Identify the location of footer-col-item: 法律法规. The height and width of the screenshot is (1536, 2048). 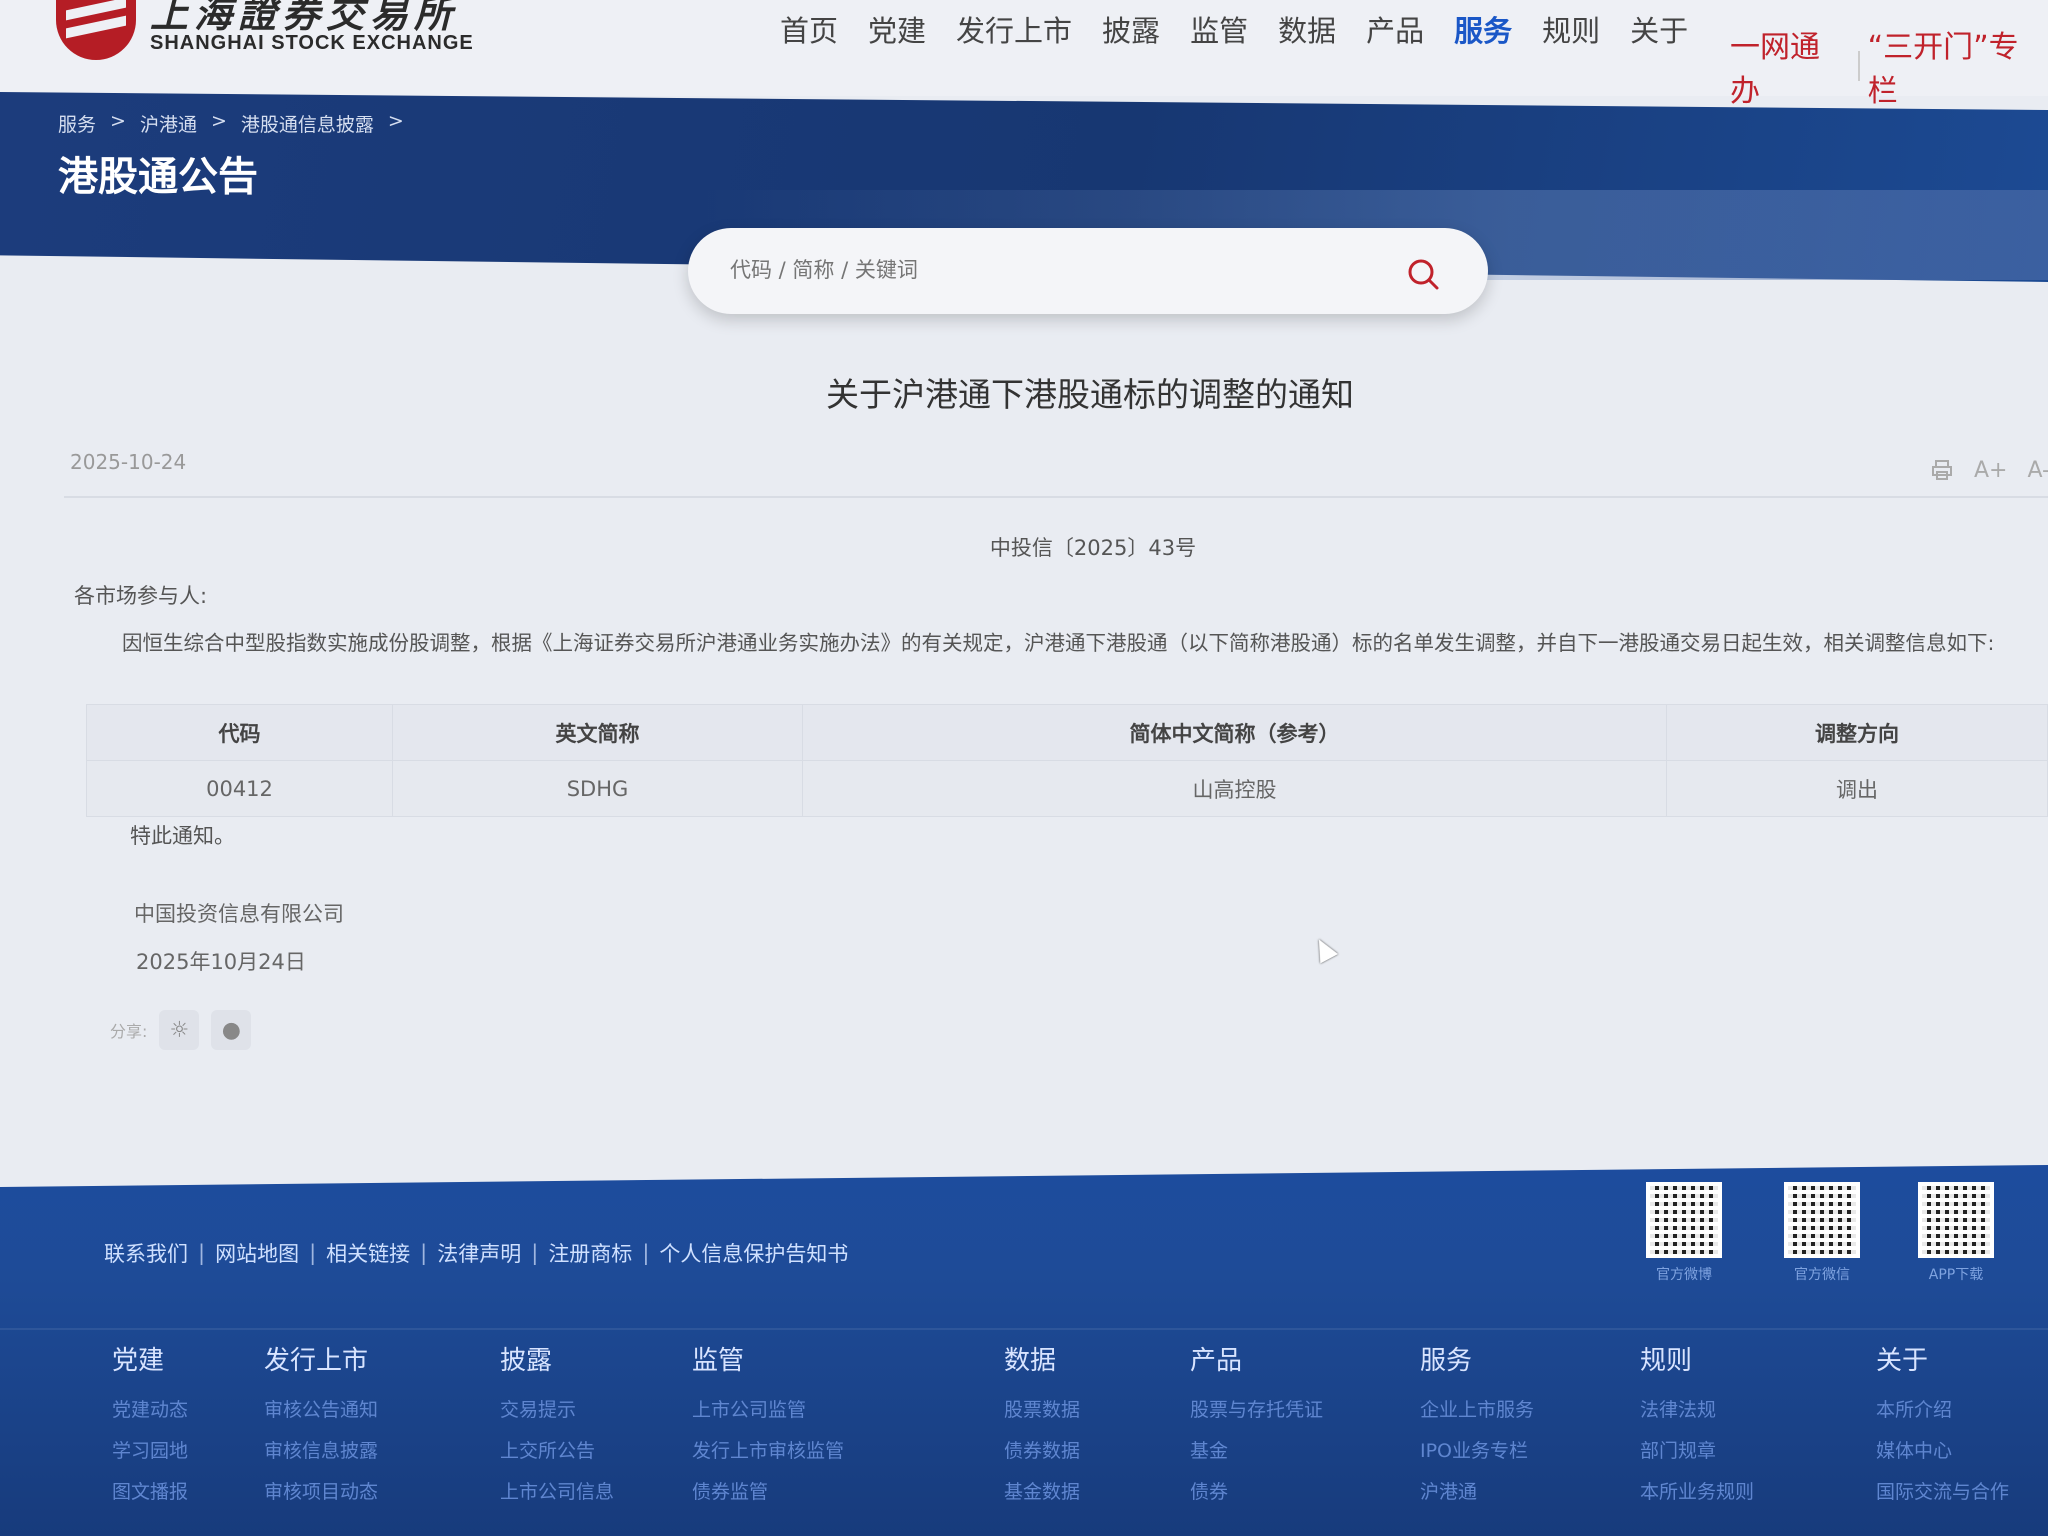
(1697, 1408).